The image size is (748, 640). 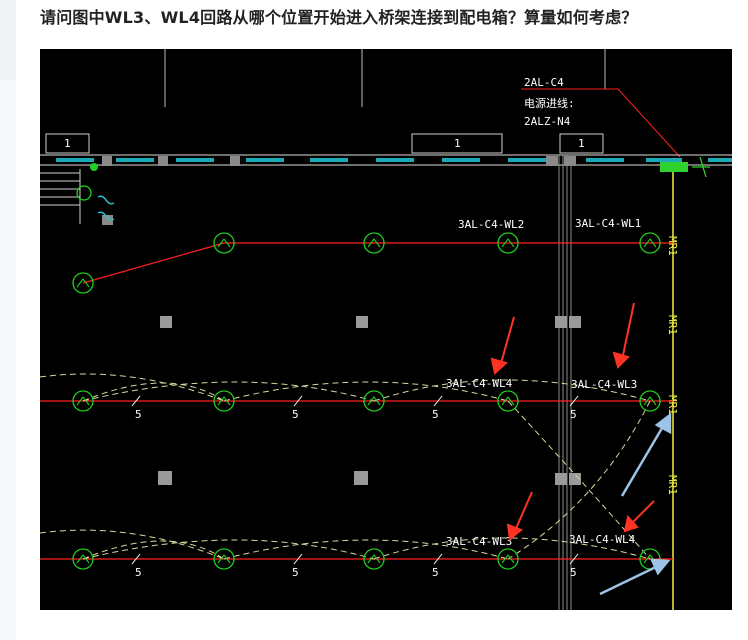 What do you see at coordinates (573, 572) in the screenshot?
I see `wire-count-8: 5` at bounding box center [573, 572].